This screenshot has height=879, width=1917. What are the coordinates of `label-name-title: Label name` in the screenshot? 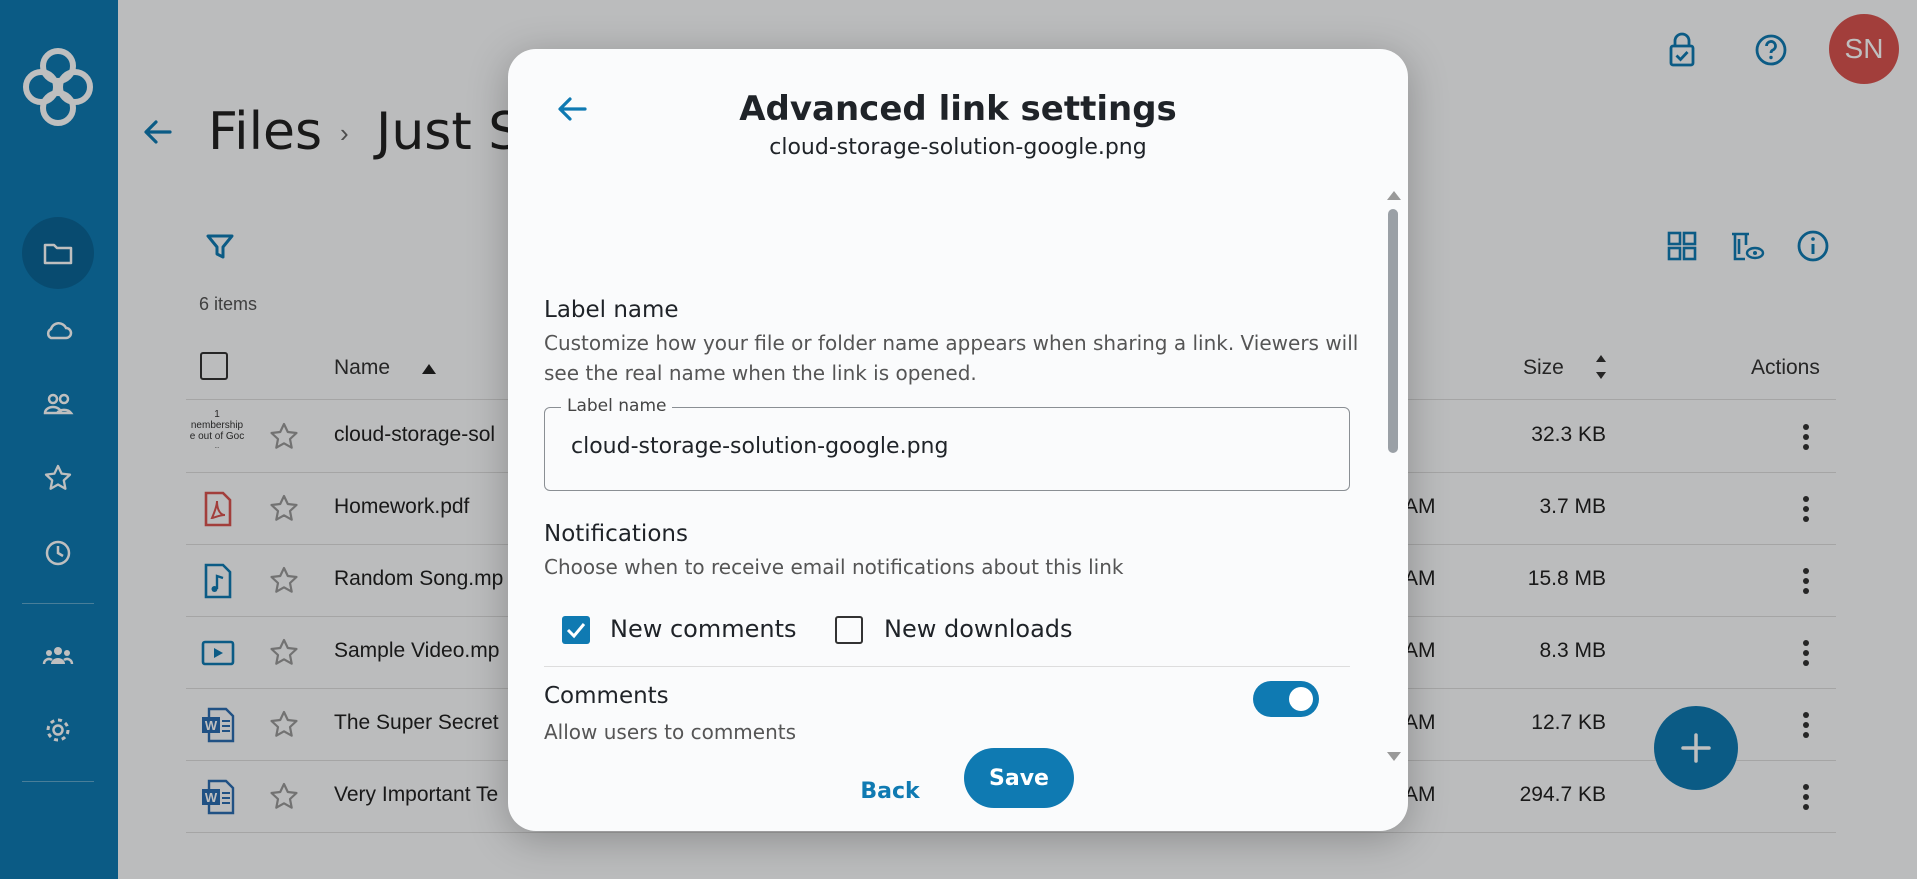 It's located at (611, 310).